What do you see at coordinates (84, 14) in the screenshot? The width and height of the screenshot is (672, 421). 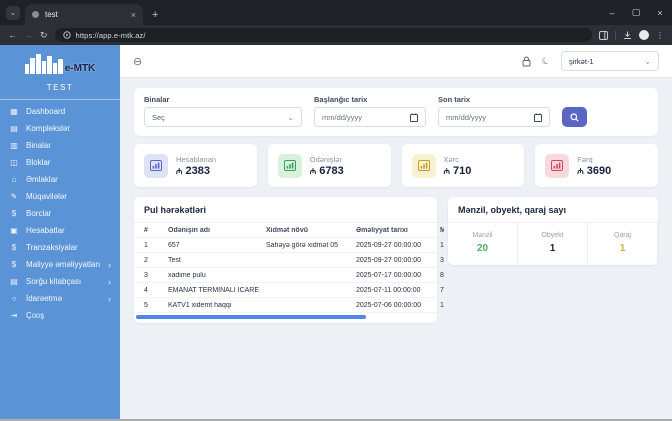 I see `browser-tab: test ×` at bounding box center [84, 14].